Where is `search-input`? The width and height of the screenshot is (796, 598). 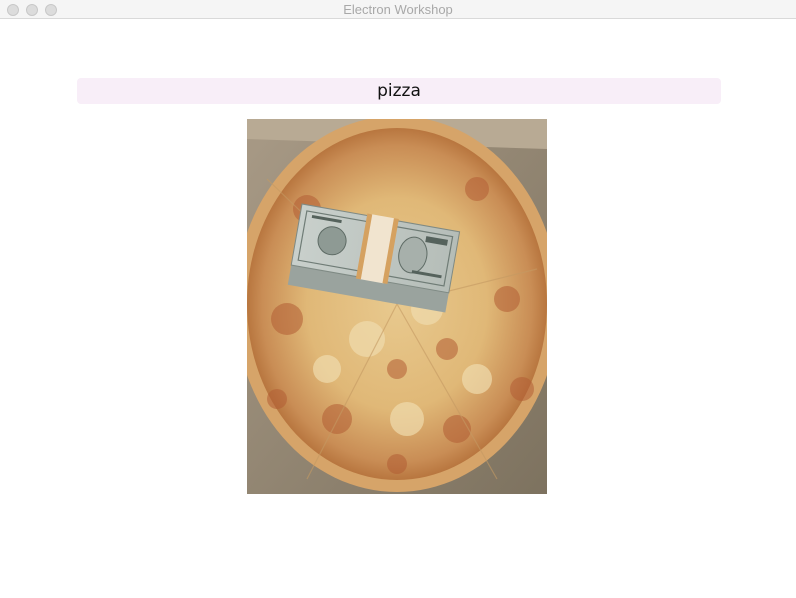 search-input is located at coordinates (399, 91).